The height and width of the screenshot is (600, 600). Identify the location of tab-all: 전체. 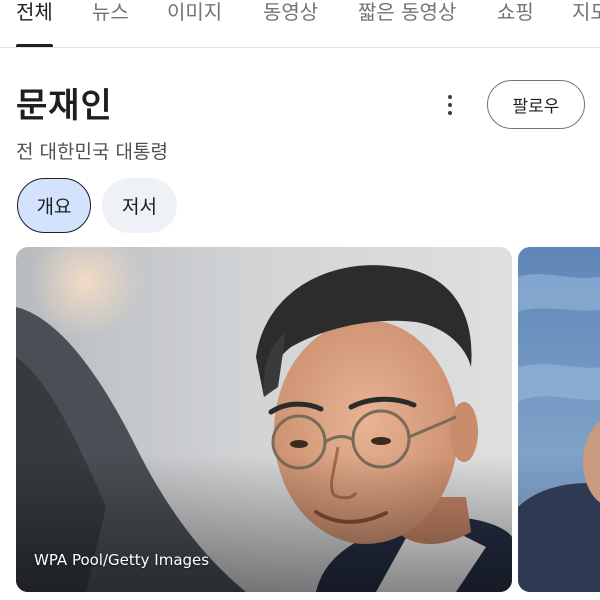
(34, 12).